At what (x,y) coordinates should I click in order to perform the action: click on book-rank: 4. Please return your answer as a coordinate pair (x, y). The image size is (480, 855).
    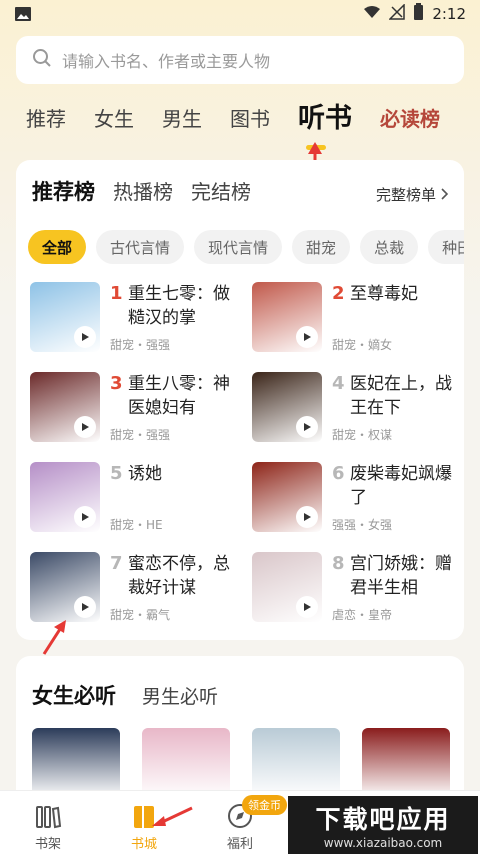
    Looking at the image, I should click on (338, 383).